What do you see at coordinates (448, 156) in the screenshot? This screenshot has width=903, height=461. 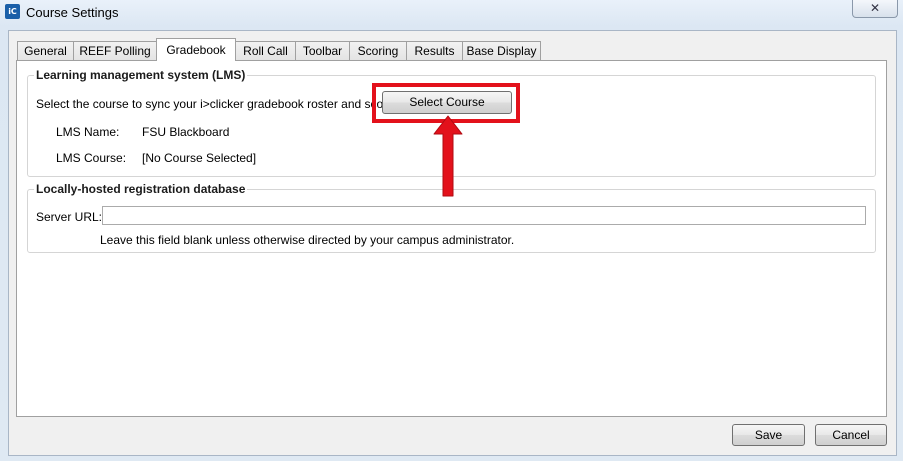 I see `annotation-arrow-icon` at bounding box center [448, 156].